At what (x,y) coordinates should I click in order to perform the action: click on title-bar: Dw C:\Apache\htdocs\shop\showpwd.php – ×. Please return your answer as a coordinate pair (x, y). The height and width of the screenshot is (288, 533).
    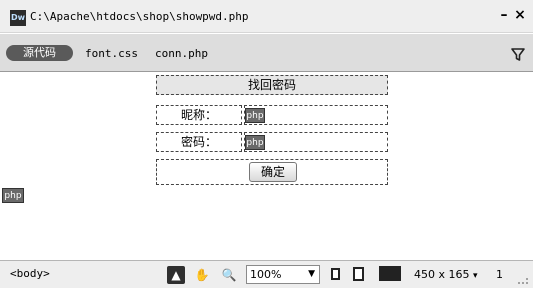
    Looking at the image, I should click on (266, 16).